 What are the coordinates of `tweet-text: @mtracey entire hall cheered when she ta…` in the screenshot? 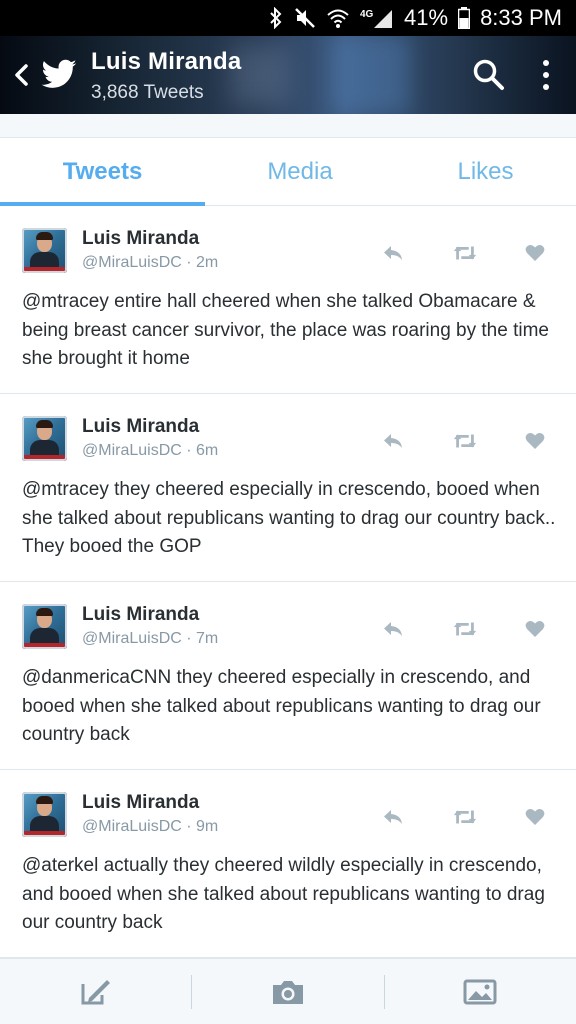 It's located at (285, 330).